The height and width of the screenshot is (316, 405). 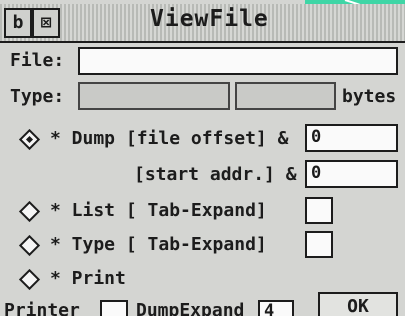 I want to click on back-icon: b, so click(x=18, y=23).